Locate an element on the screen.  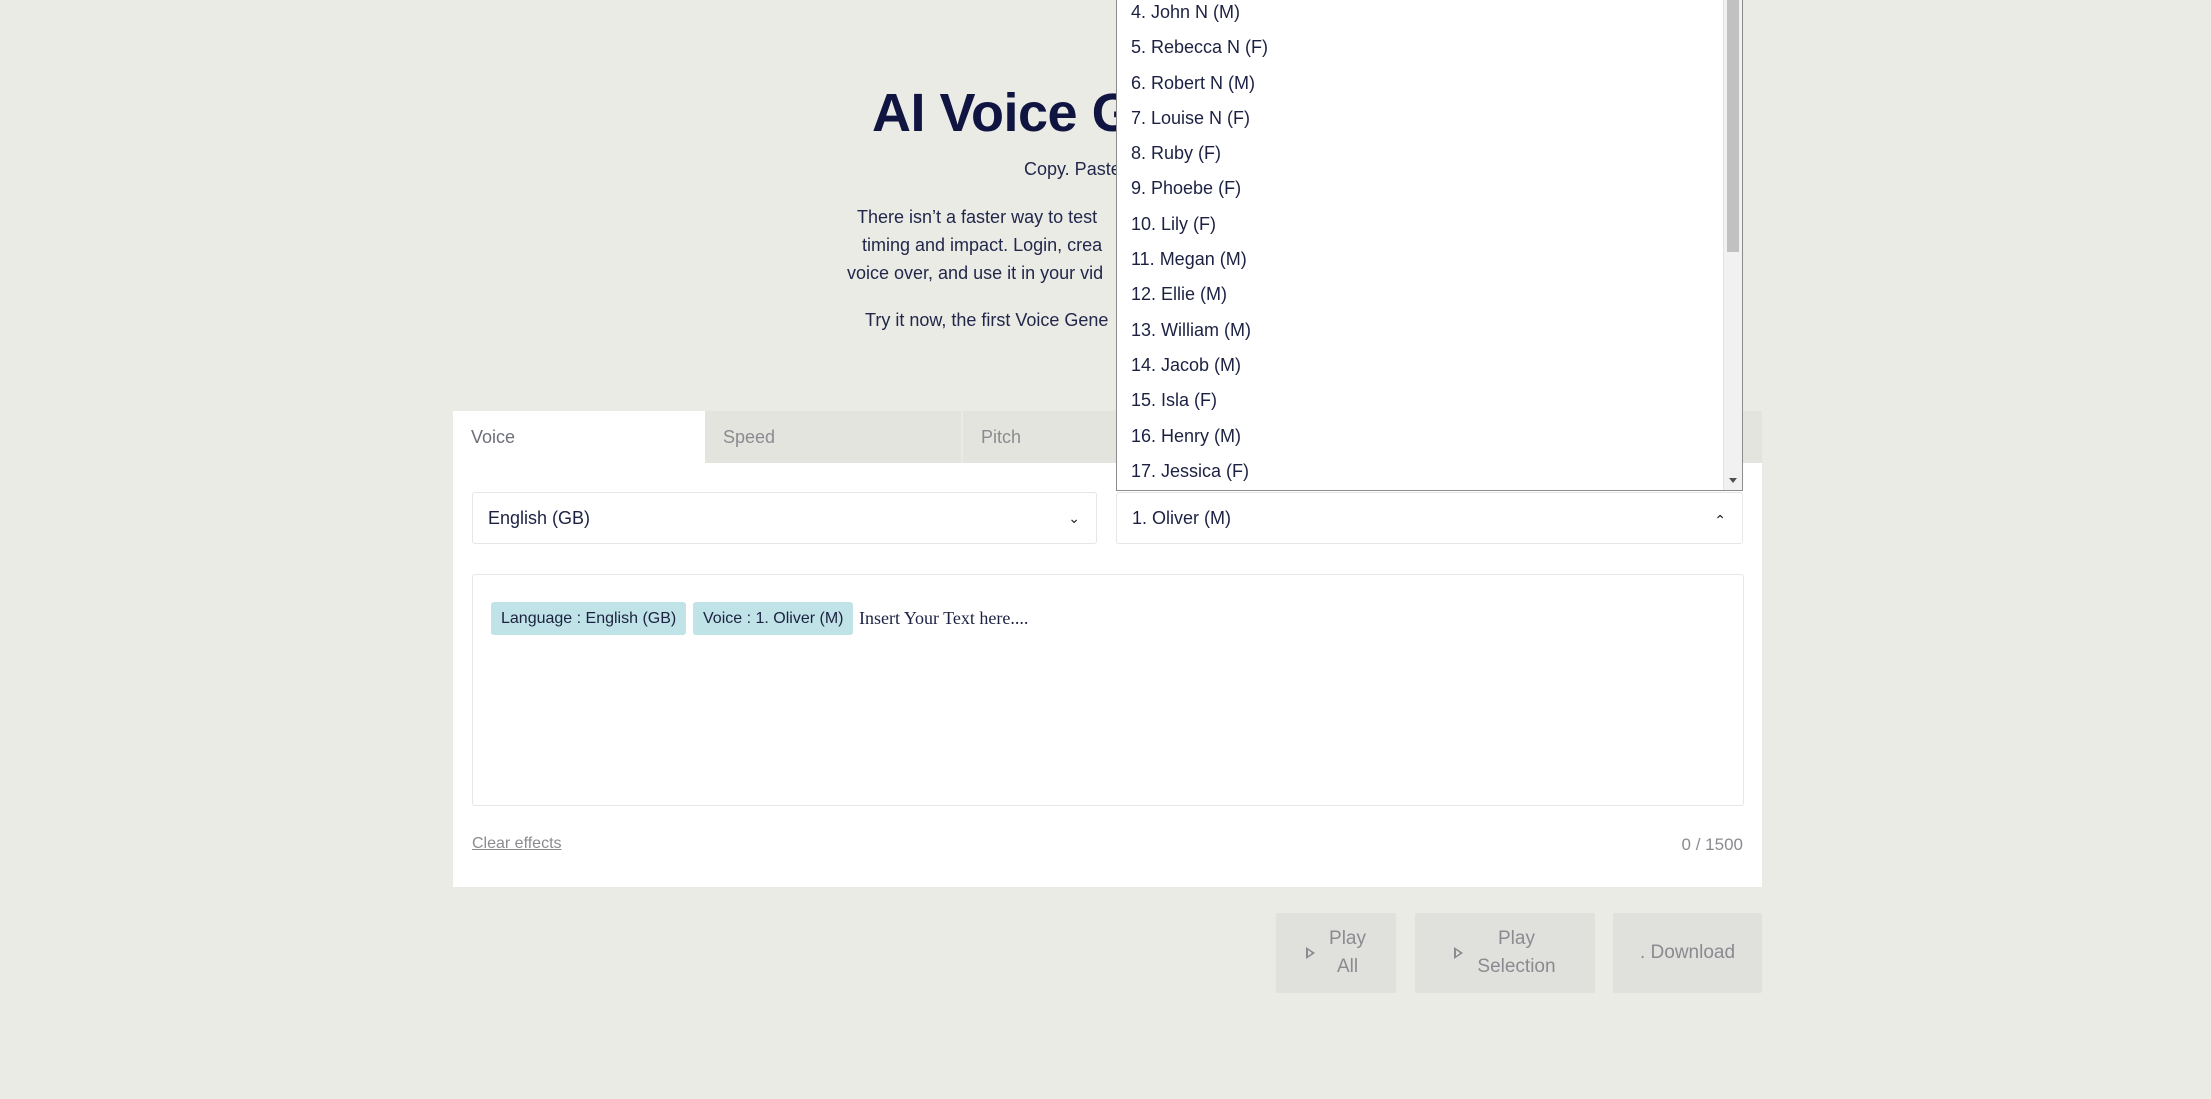
play-selection-label-line-2: Selection is located at coordinates (1516, 966).